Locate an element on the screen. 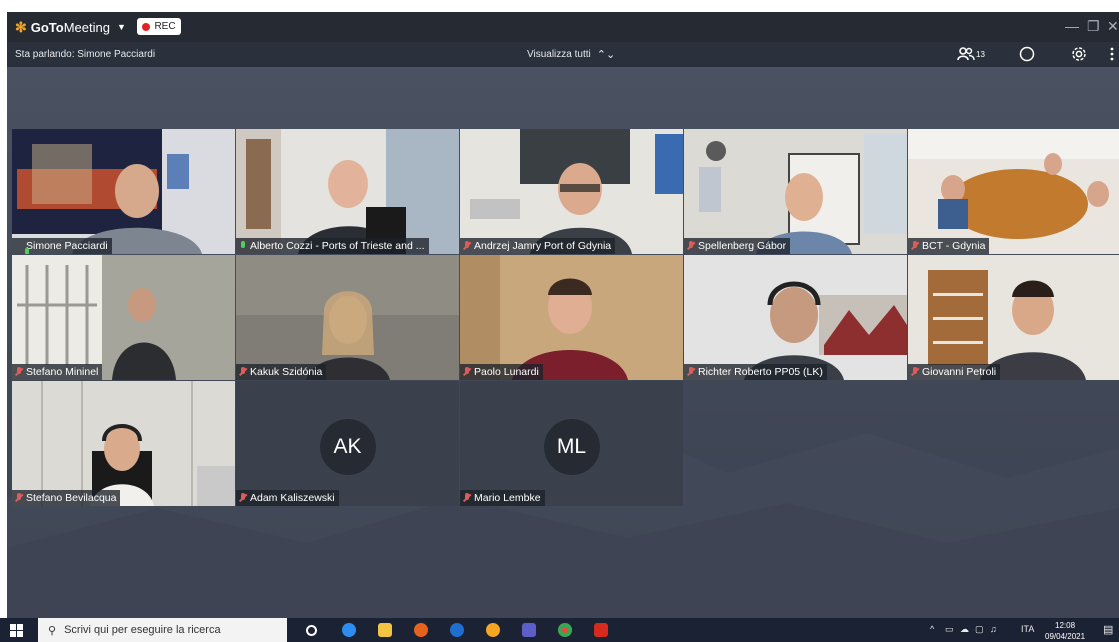 The width and height of the screenshot is (1119, 642). participant-name-label: Stefano Mininel is located at coordinates (57, 372).